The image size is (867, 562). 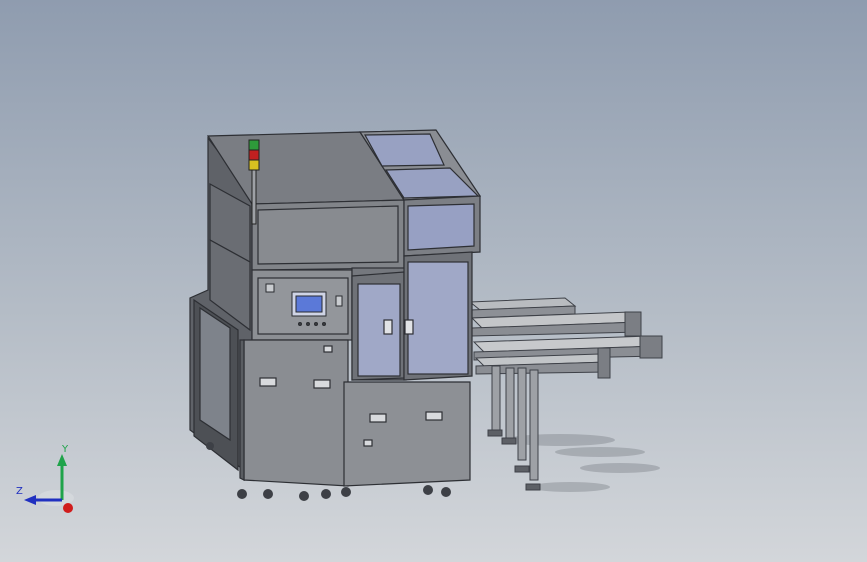 I want to click on coordinate-triad: Y Z, so click(x=50, y=480).